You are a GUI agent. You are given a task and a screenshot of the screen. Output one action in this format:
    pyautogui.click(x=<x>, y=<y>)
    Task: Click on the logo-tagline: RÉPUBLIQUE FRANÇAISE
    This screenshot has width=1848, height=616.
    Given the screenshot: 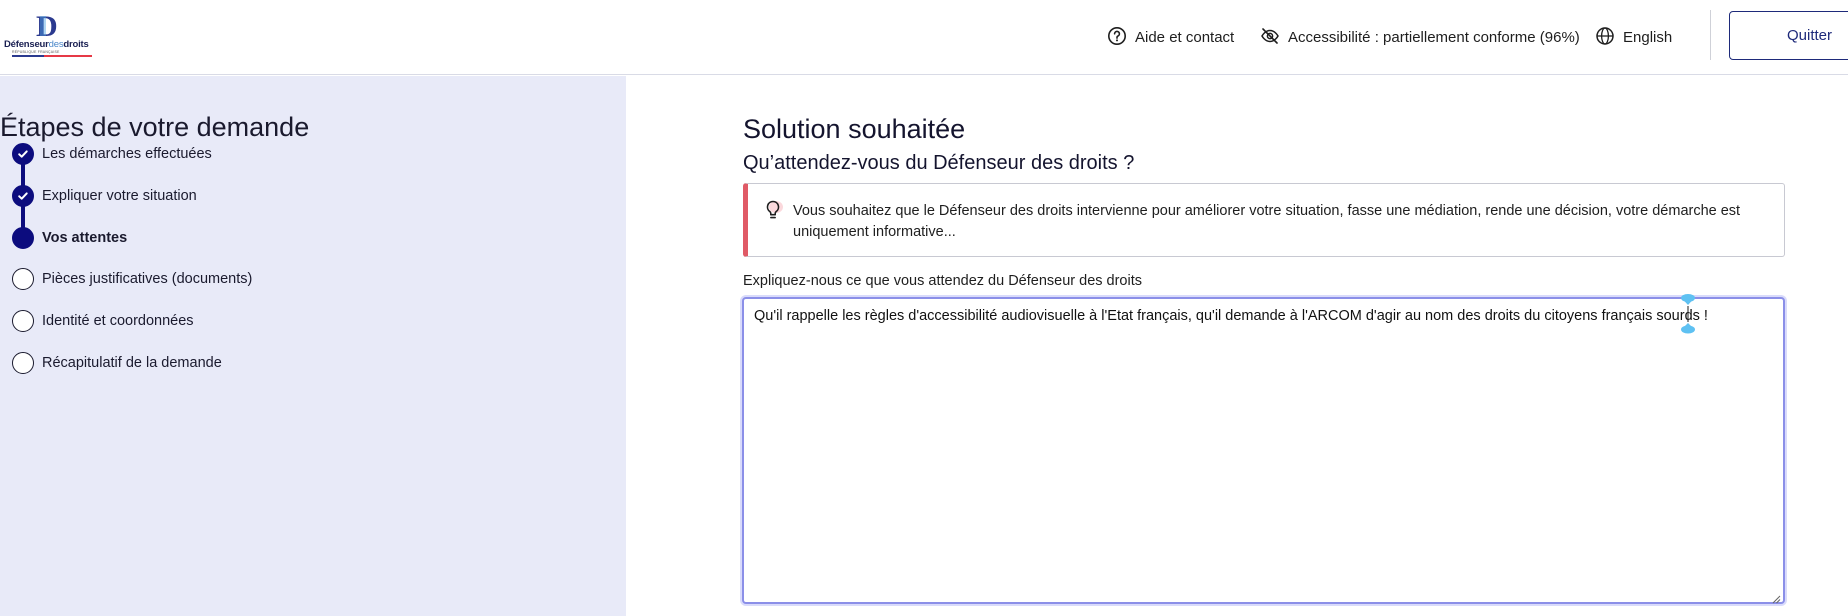 What is the action you would take?
    pyautogui.click(x=36, y=52)
    